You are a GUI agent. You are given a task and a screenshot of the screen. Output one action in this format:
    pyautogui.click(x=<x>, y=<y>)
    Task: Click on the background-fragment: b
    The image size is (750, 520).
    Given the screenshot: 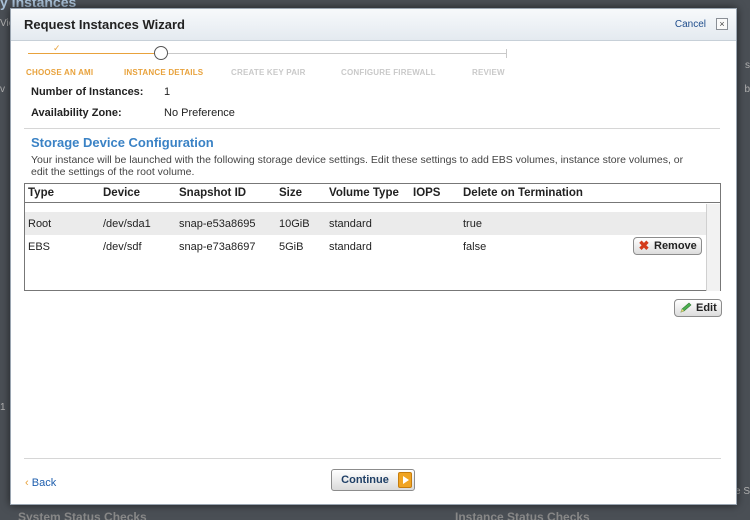 What is the action you would take?
    pyautogui.click(x=747, y=89)
    